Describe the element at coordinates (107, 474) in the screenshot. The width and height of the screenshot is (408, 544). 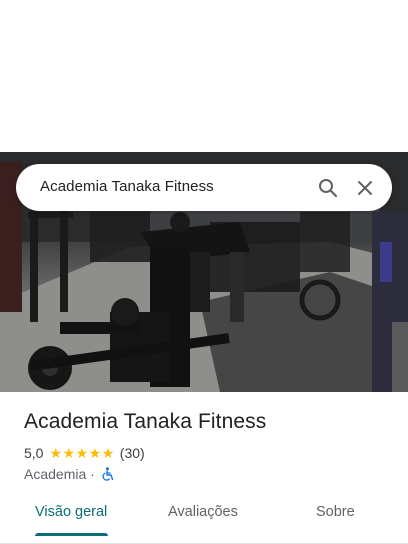
I see `wheelchair-accessible-icon` at that location.